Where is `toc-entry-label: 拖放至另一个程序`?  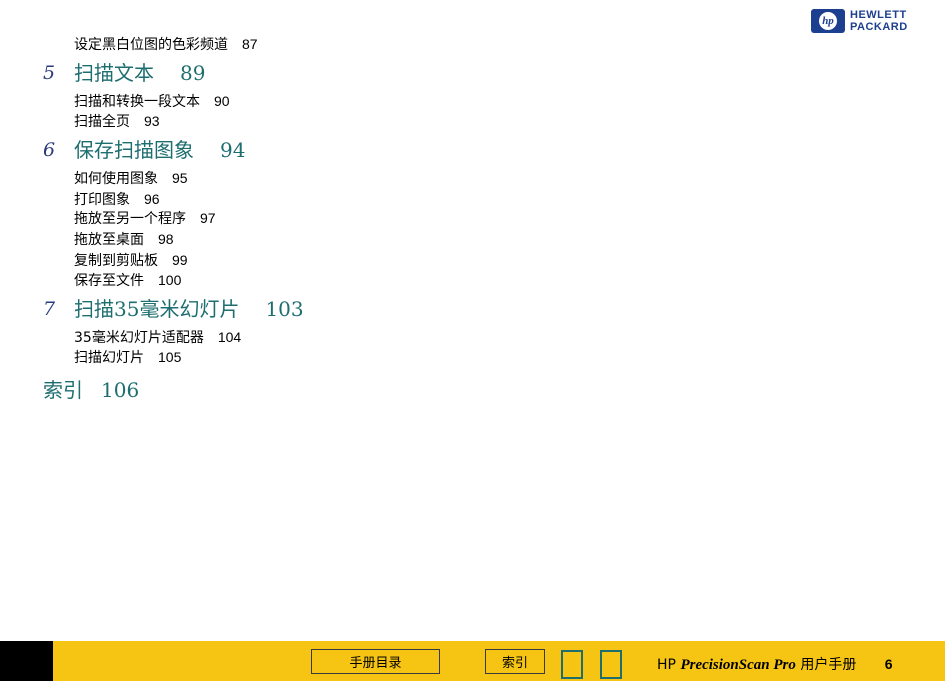 toc-entry-label: 拖放至另一个程序 is located at coordinates (130, 219).